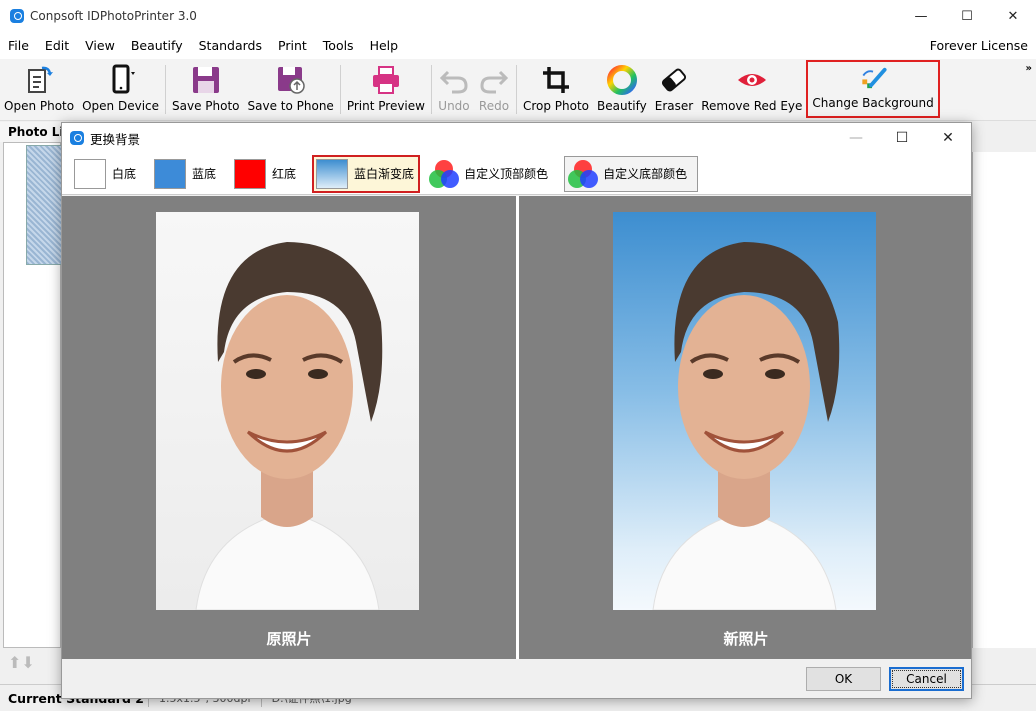 The width and height of the screenshot is (1036, 711). I want to click on dialog-window-controls: — ☐ ✕, so click(902, 138).